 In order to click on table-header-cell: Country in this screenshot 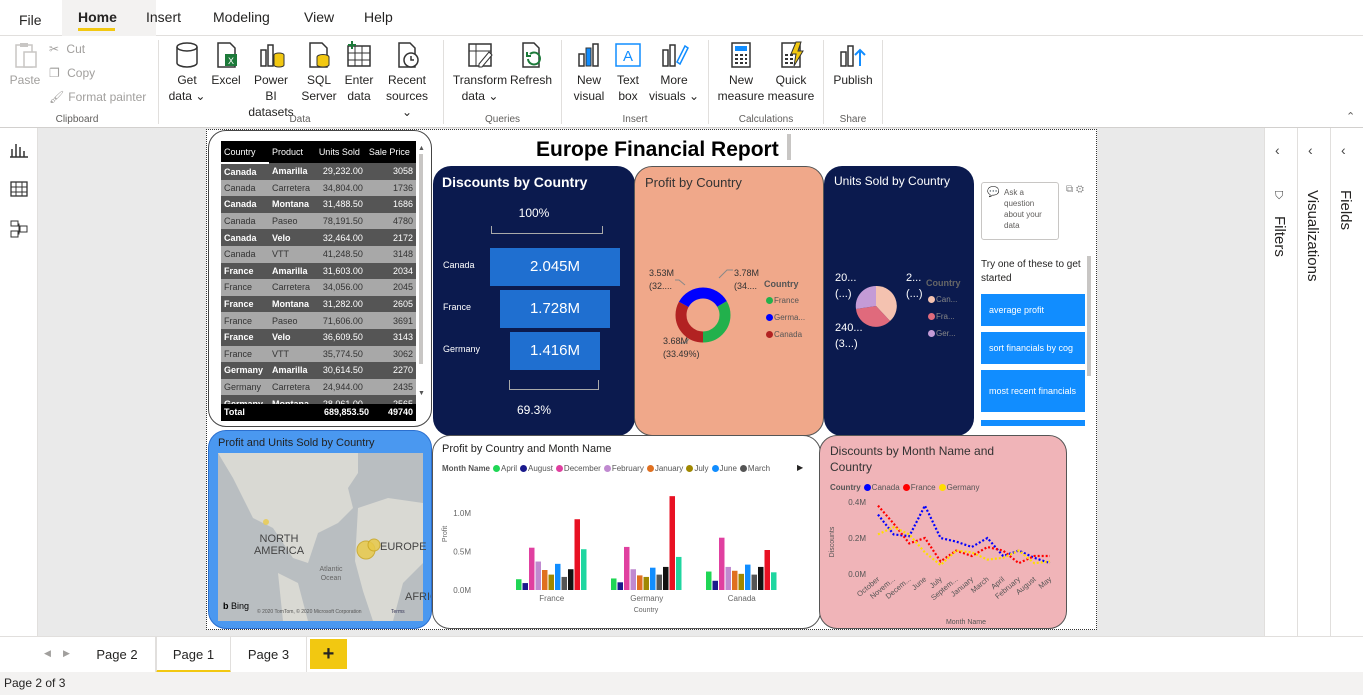, I will do `click(245, 152)`.